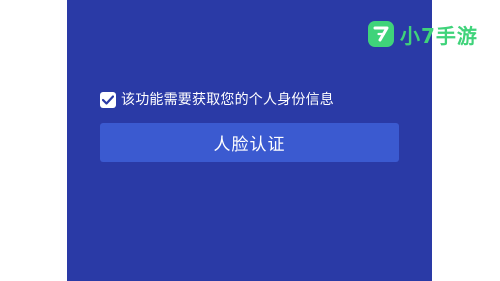  What do you see at coordinates (227, 100) in the screenshot?
I see `consent-label: 该功能需要获取您的个人身份信息` at bounding box center [227, 100].